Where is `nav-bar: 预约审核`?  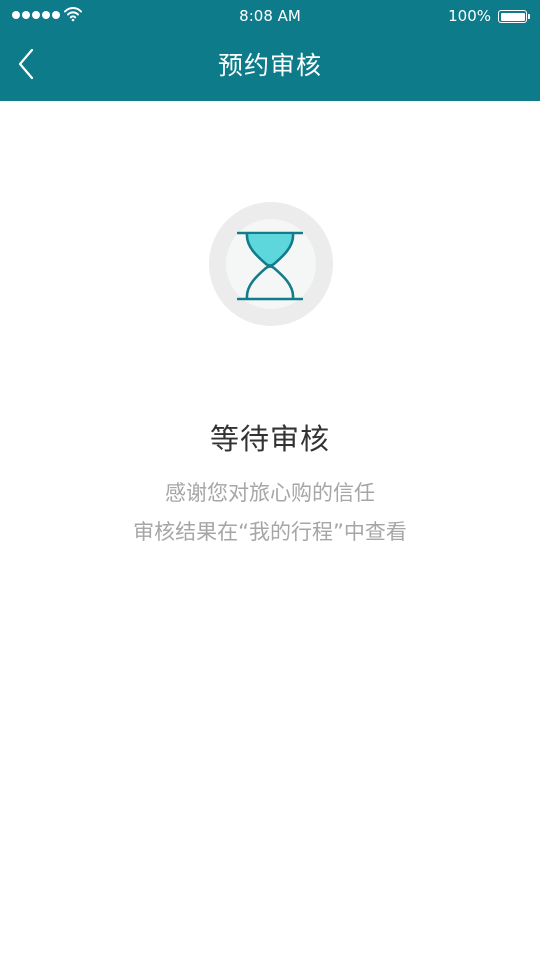
nav-bar: 预约审核 is located at coordinates (270, 66).